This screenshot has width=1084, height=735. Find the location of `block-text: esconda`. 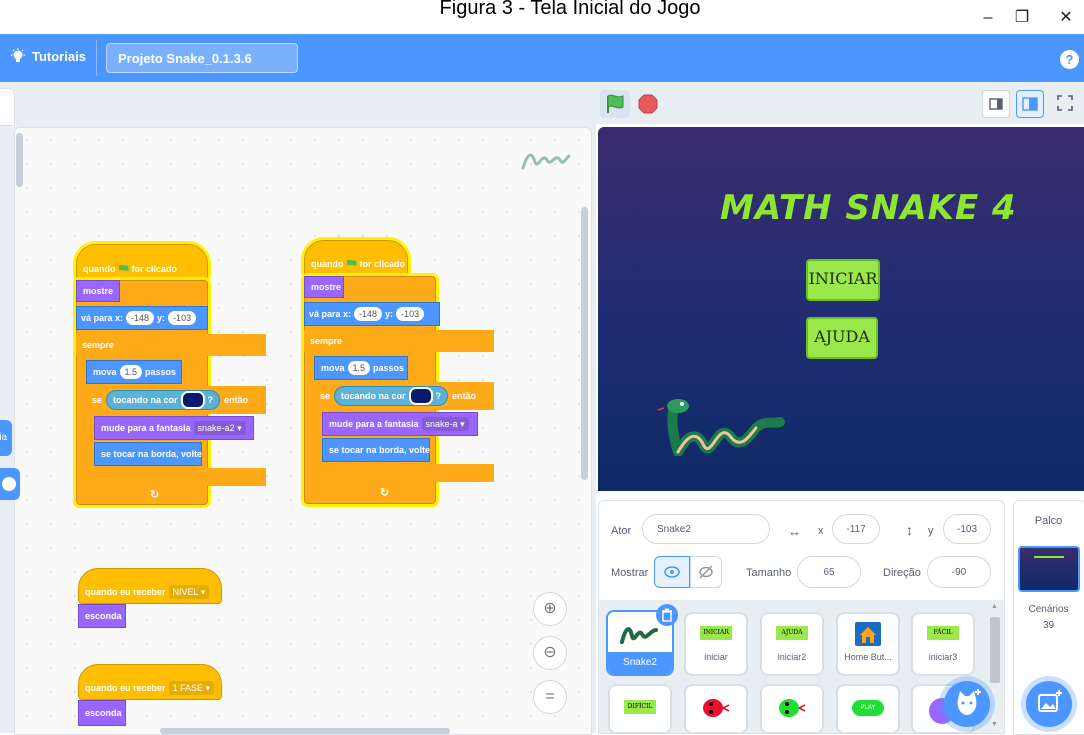

block-text: esconda is located at coordinates (103, 616).